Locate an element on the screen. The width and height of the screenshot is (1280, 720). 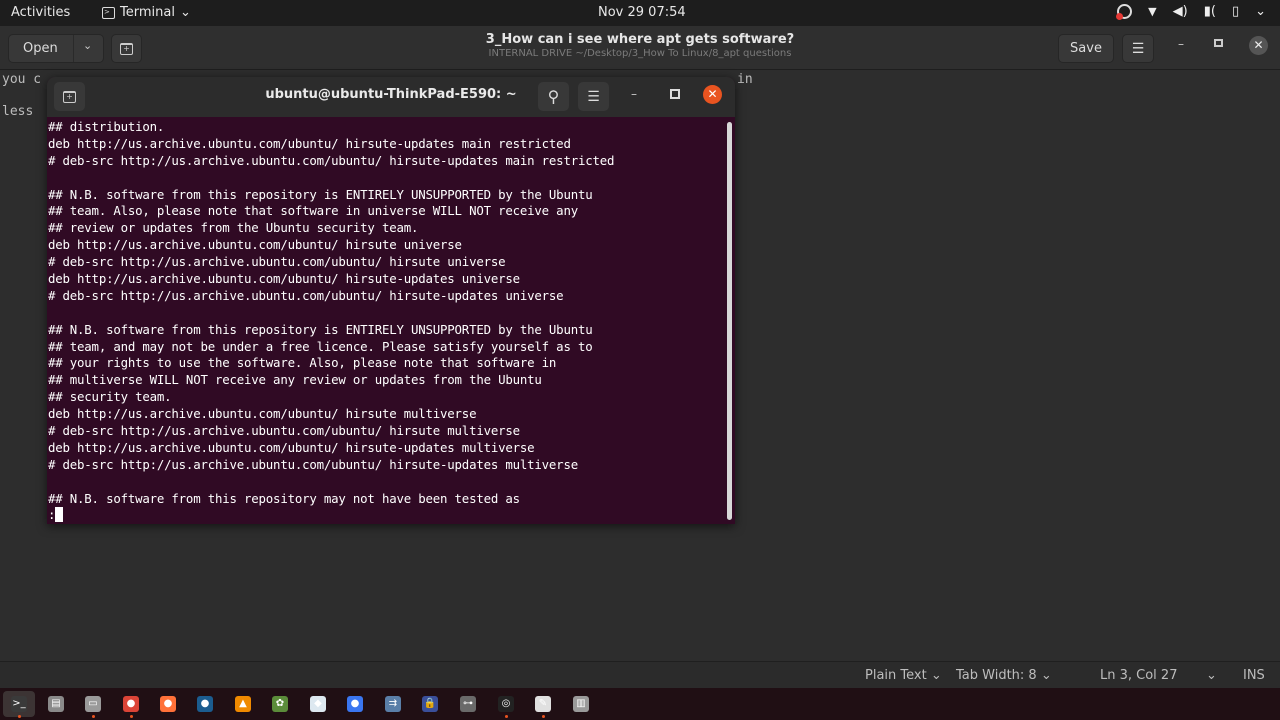
prompt-text: : is located at coordinates (52, 515).